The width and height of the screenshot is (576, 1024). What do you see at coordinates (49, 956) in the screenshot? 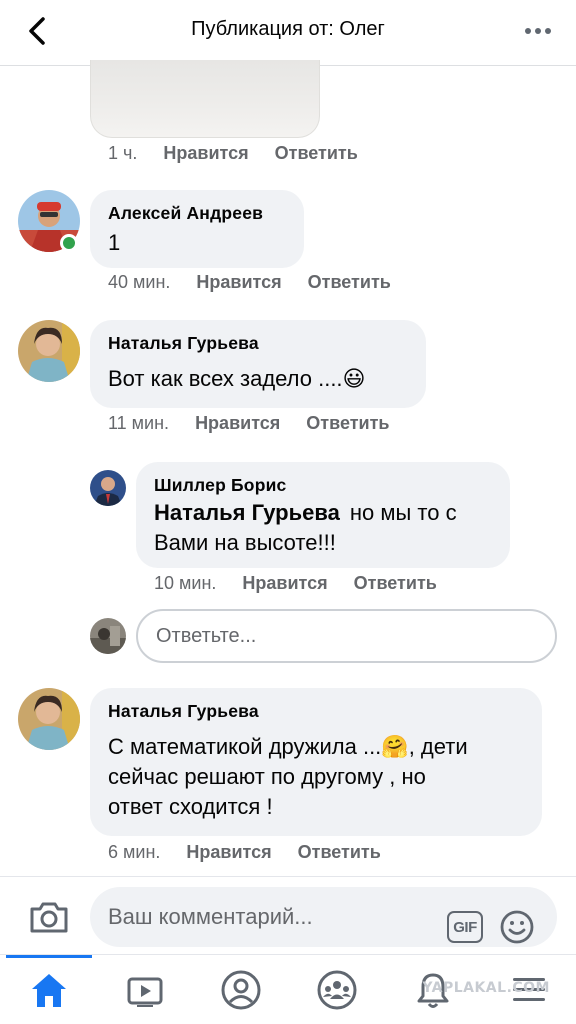
I see `active-tab-indicator` at bounding box center [49, 956].